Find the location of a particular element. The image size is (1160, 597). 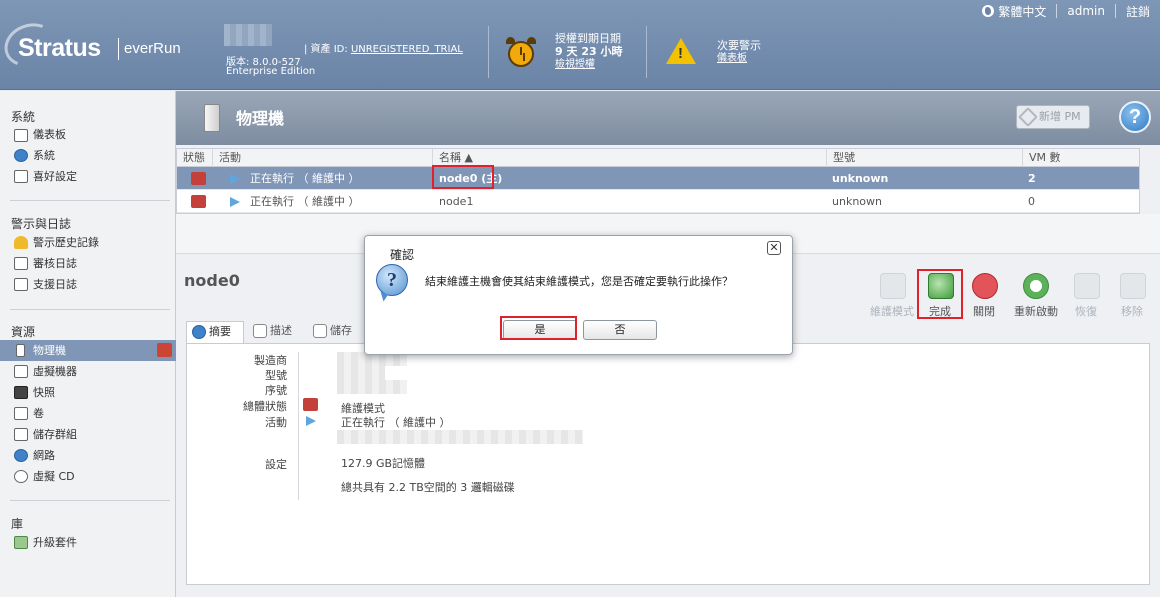

license-title: 授權到期日期 is located at coordinates (588, 38).